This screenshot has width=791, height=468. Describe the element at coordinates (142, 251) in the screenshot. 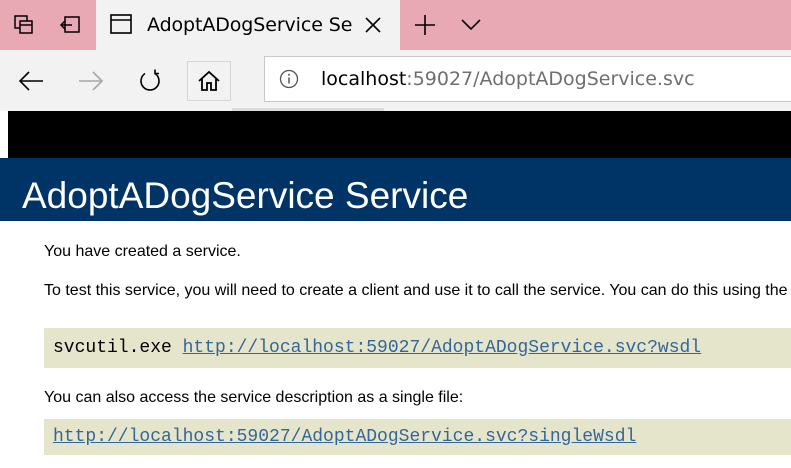

I see `intro-text: You have created a service.` at that location.